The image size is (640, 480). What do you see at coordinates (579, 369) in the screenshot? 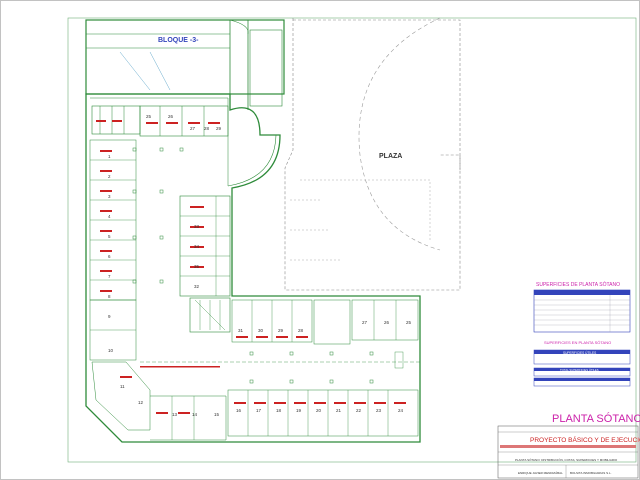
I see `surfaces-subtitle-3: TOTAL SUPERFICIES ÚTILES` at bounding box center [579, 369].